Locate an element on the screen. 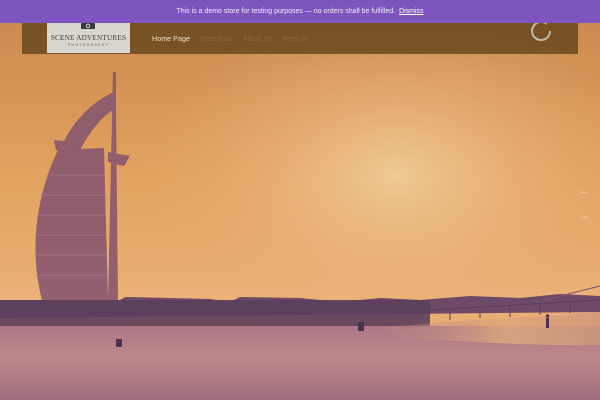  site-logo: SCENE ADVENTURES PHOTOGRAPHY is located at coordinates (88, 38).